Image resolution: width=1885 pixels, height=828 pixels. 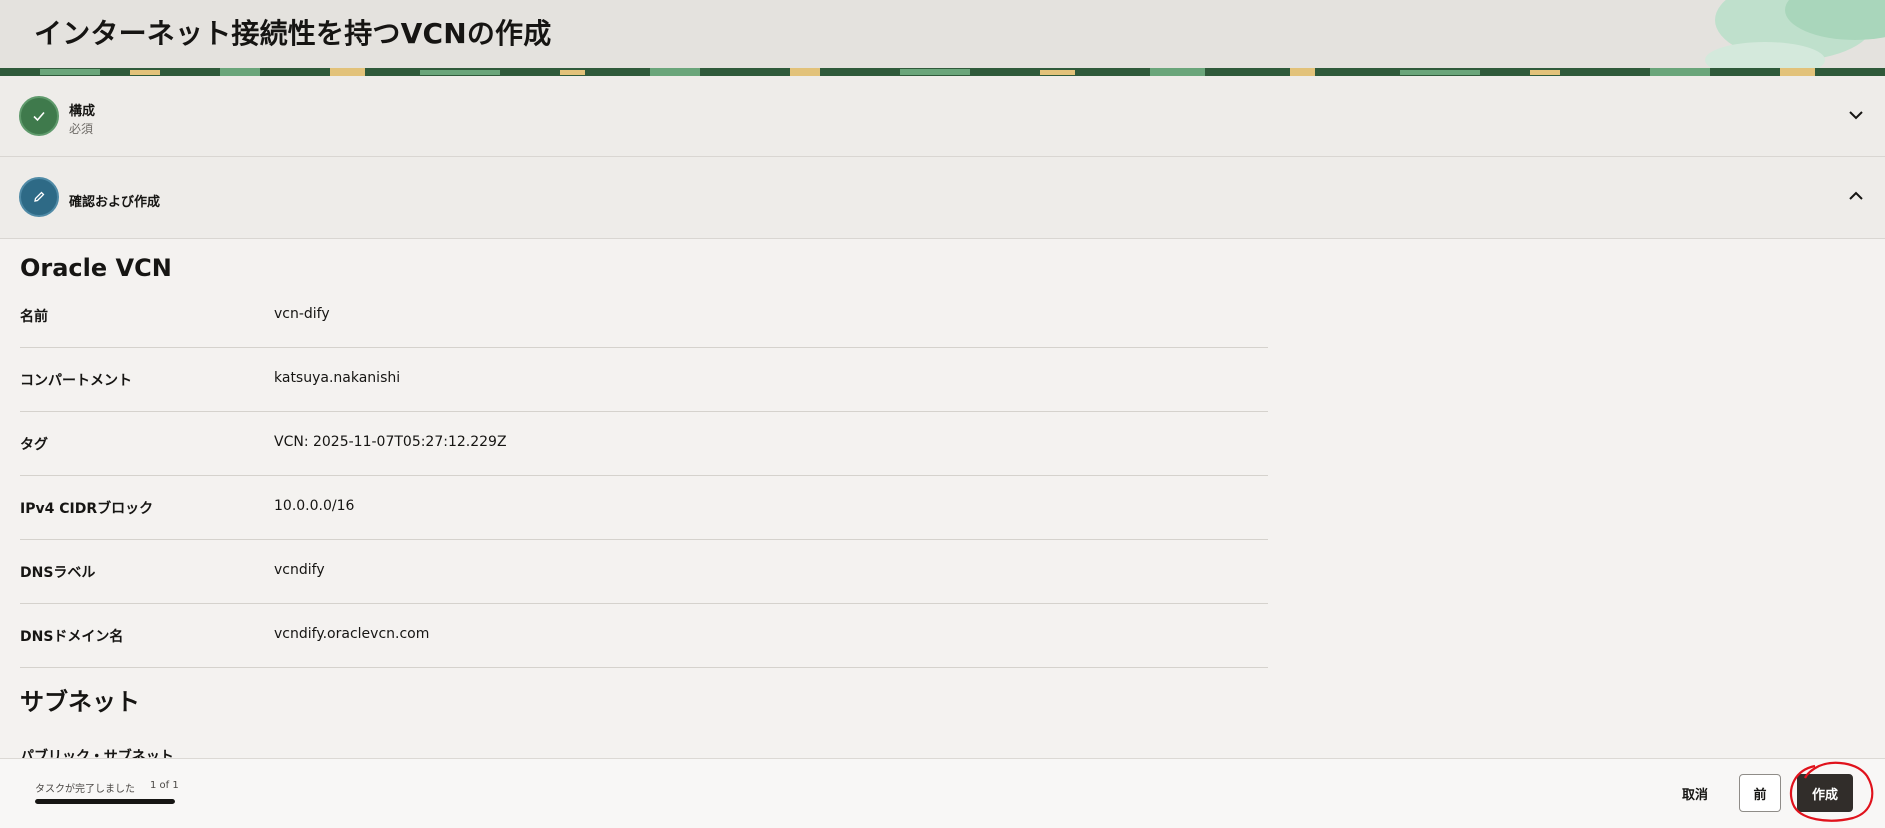 What do you see at coordinates (115, 202) in the screenshot?
I see `step-title: 確認および作成` at bounding box center [115, 202].